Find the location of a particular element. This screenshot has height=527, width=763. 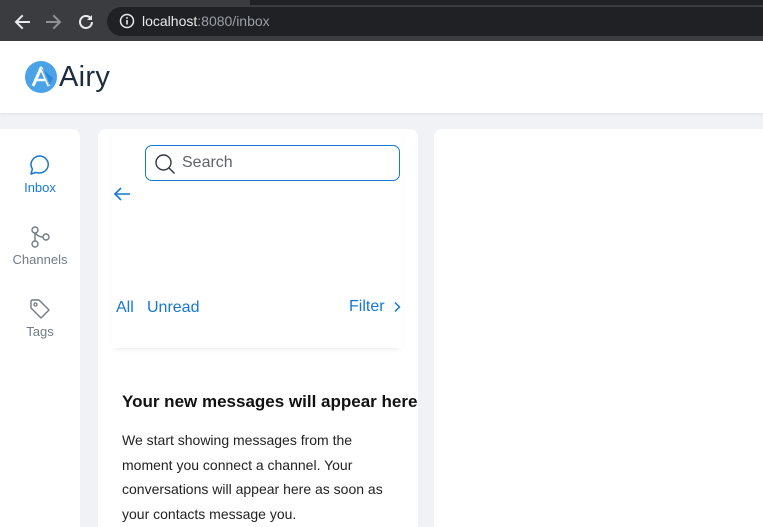

site-info-icon is located at coordinates (127, 21).